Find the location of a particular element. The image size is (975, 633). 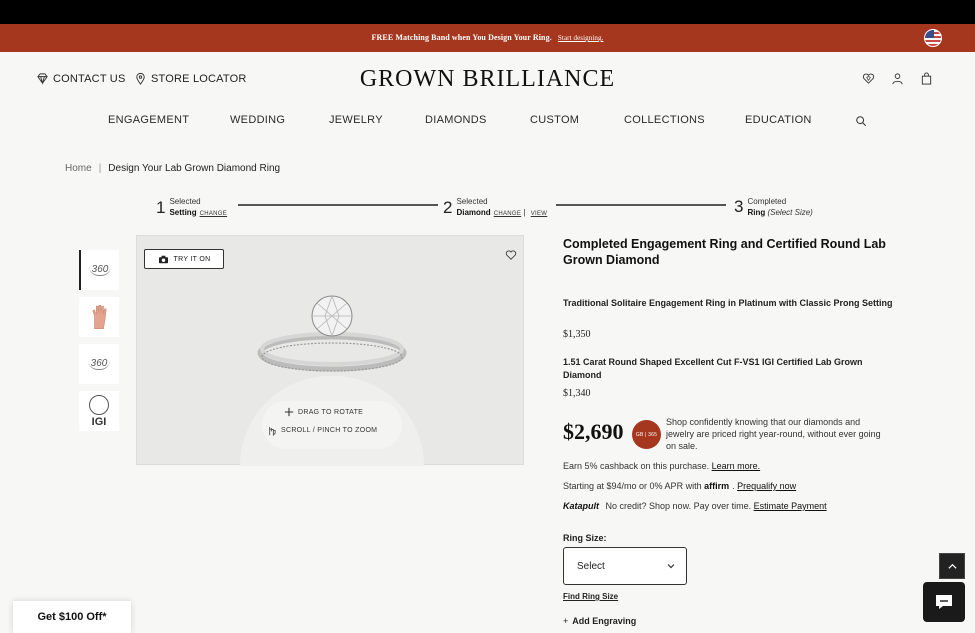

cashback-text: Earn 5% cashback on this purchase. is located at coordinates (636, 466).